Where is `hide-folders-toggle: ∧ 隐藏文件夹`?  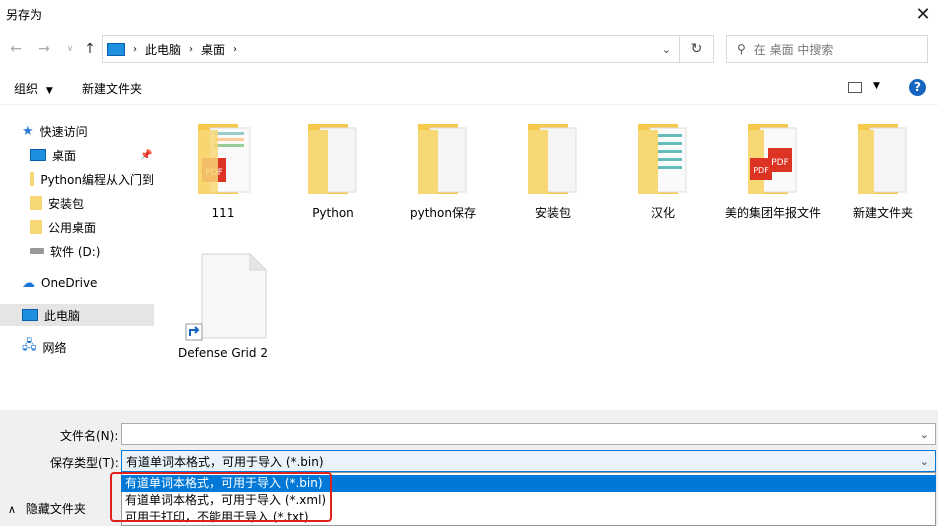 hide-folders-toggle: ∧ 隐藏文件夹 is located at coordinates (47, 508).